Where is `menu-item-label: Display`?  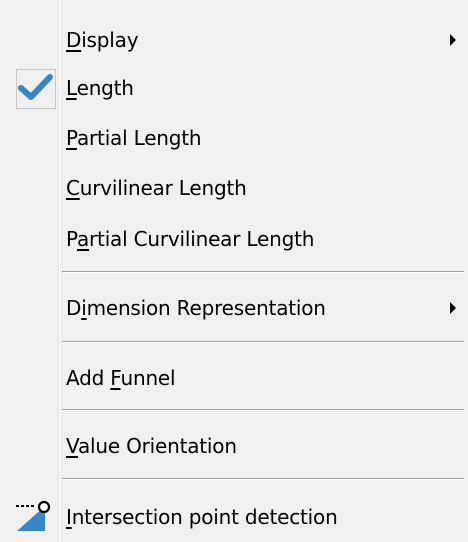
menu-item-label: Display is located at coordinates (102, 40).